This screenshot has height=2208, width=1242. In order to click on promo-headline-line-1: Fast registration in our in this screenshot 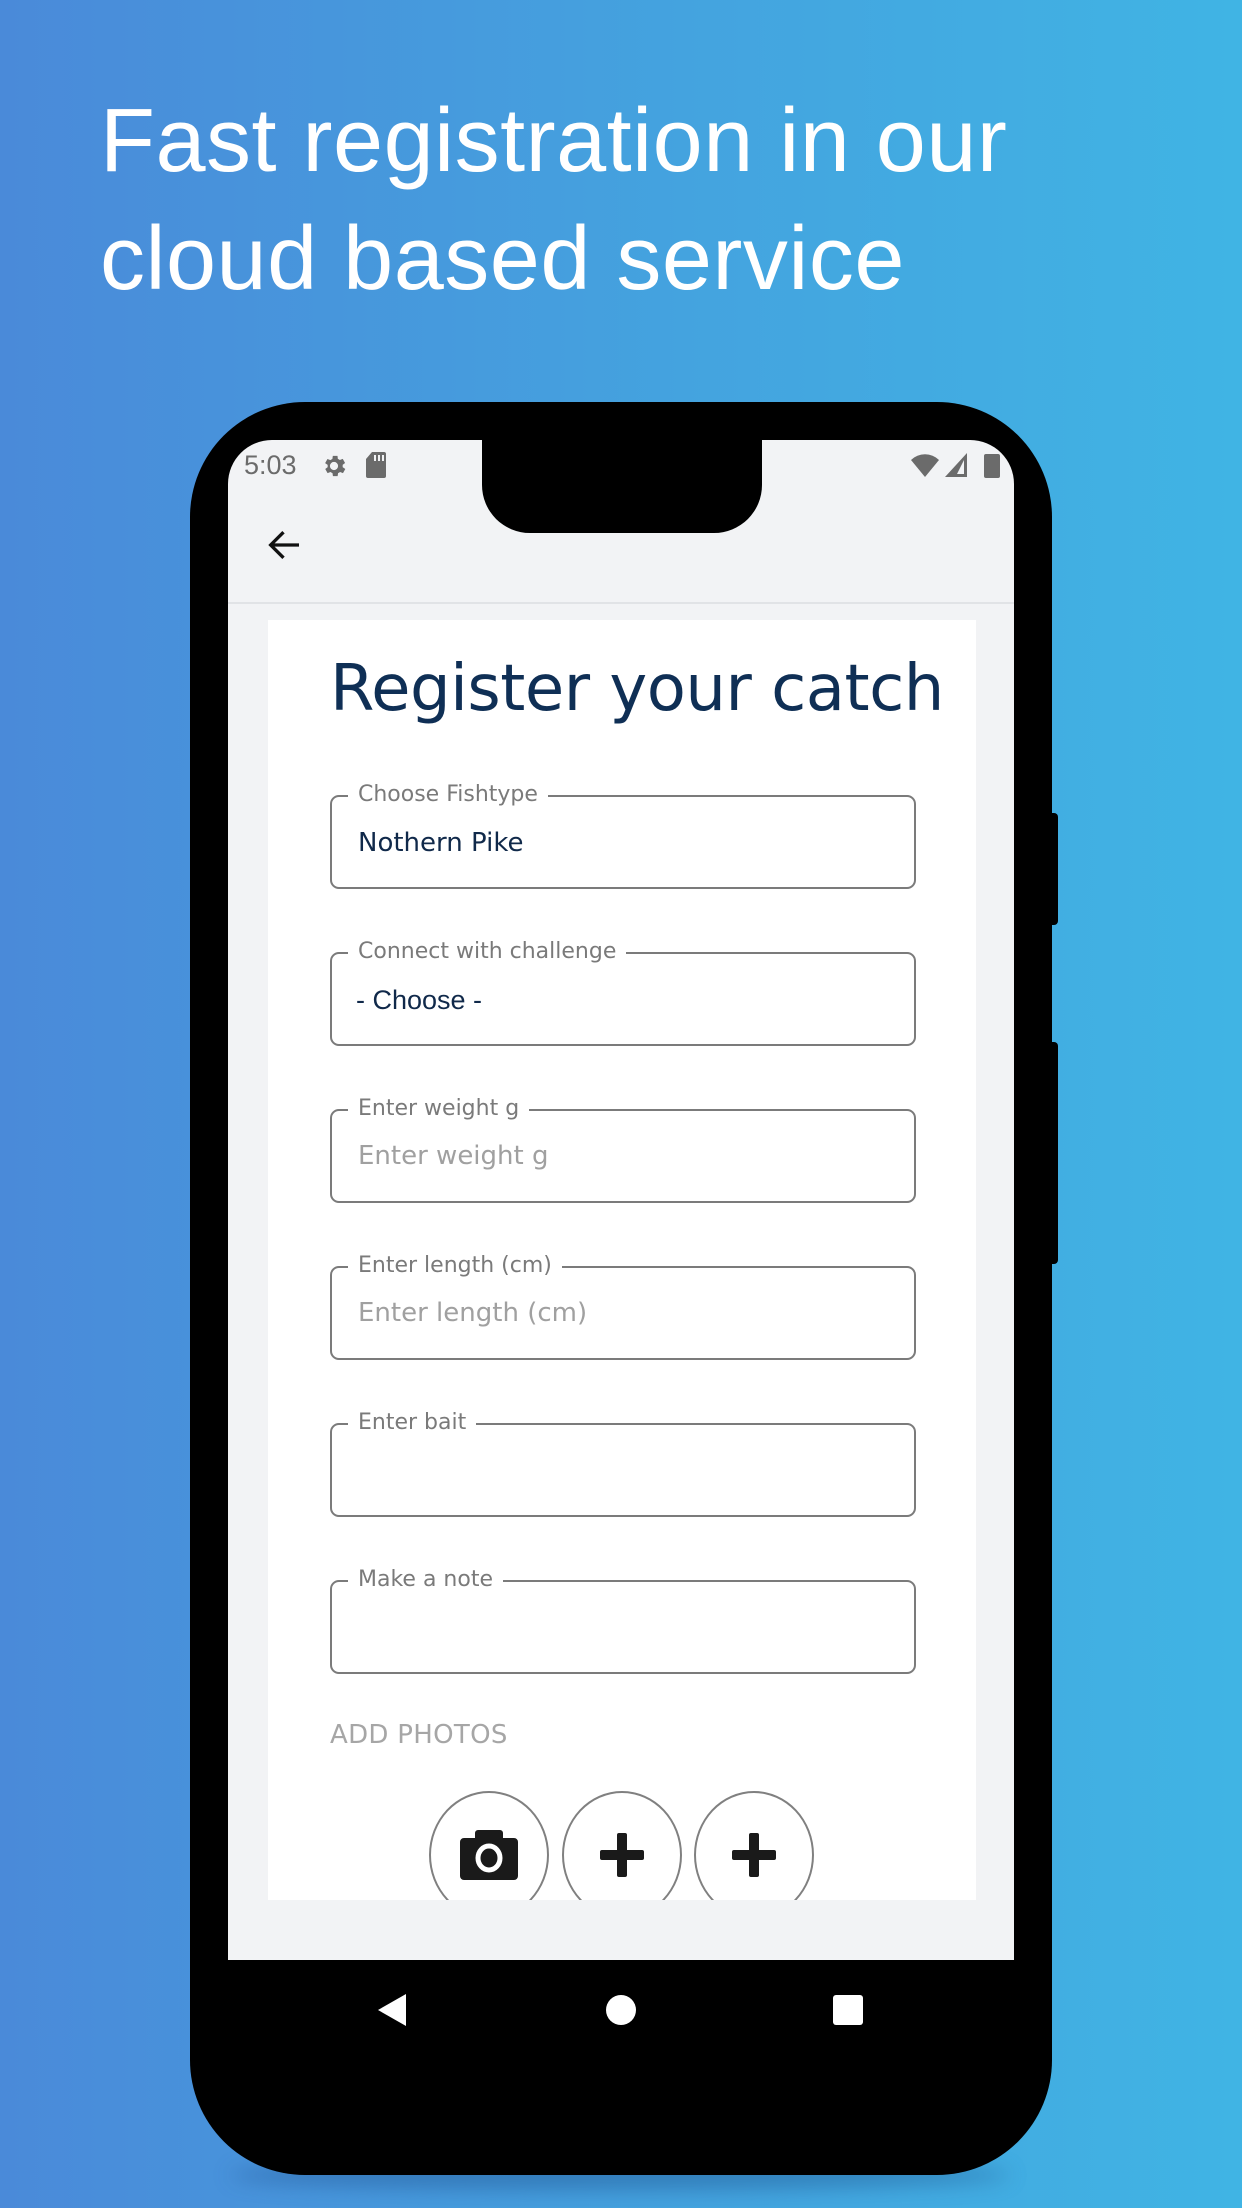, I will do `click(554, 141)`.